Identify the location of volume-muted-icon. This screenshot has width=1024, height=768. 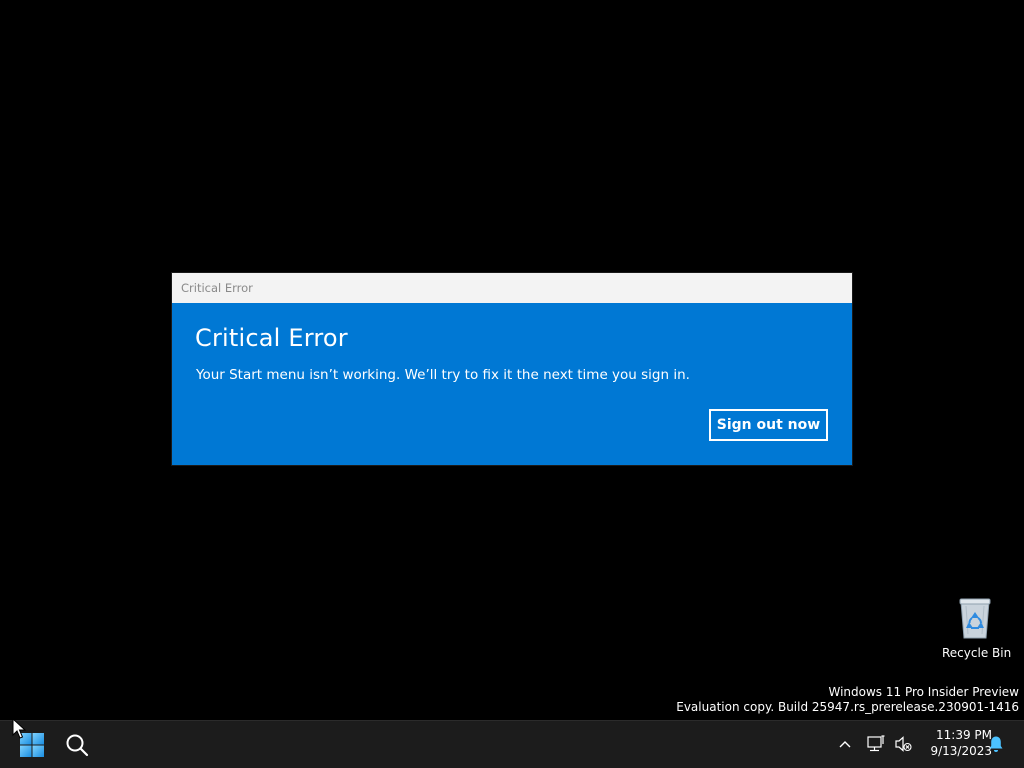
(903, 744).